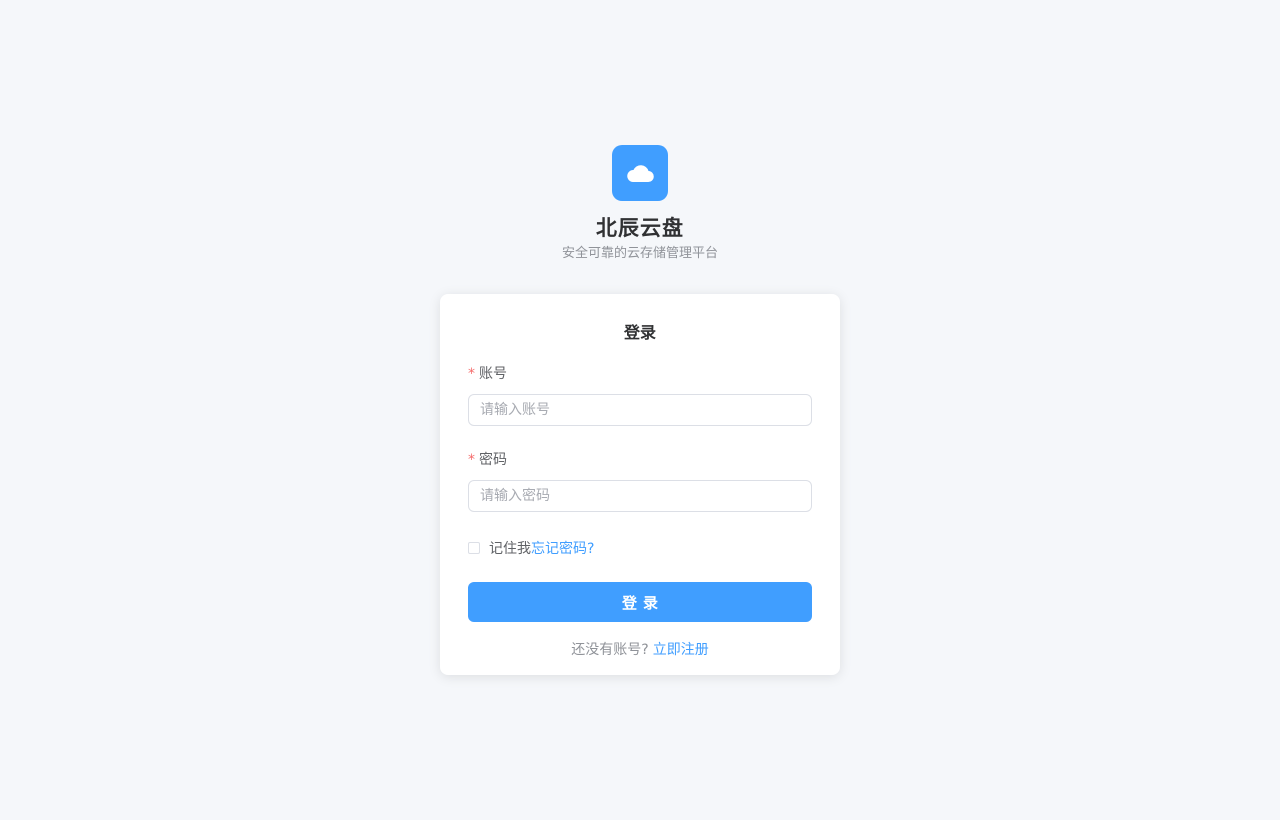 The image size is (1280, 820). What do you see at coordinates (640, 602) in the screenshot?
I see `login-button: 登录` at bounding box center [640, 602].